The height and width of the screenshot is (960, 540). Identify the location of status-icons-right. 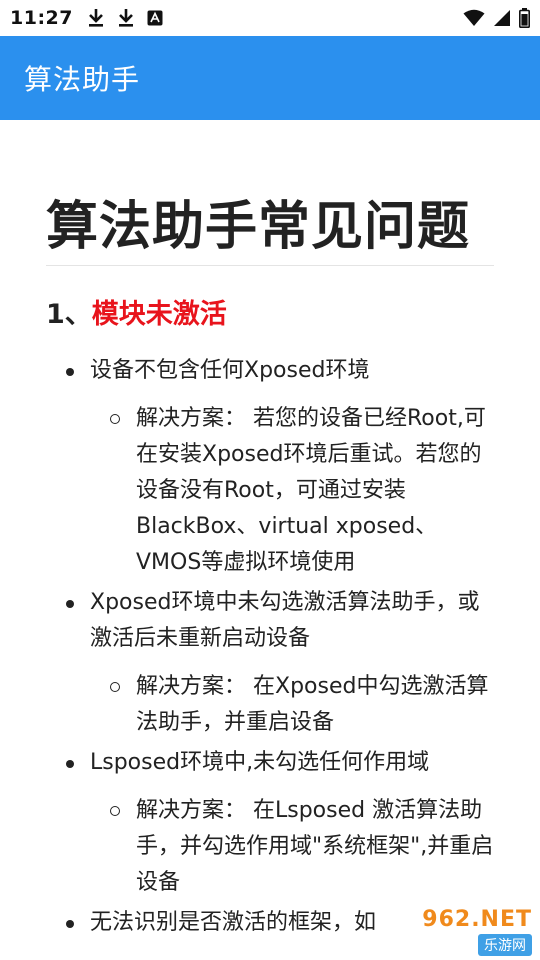
(496, 18).